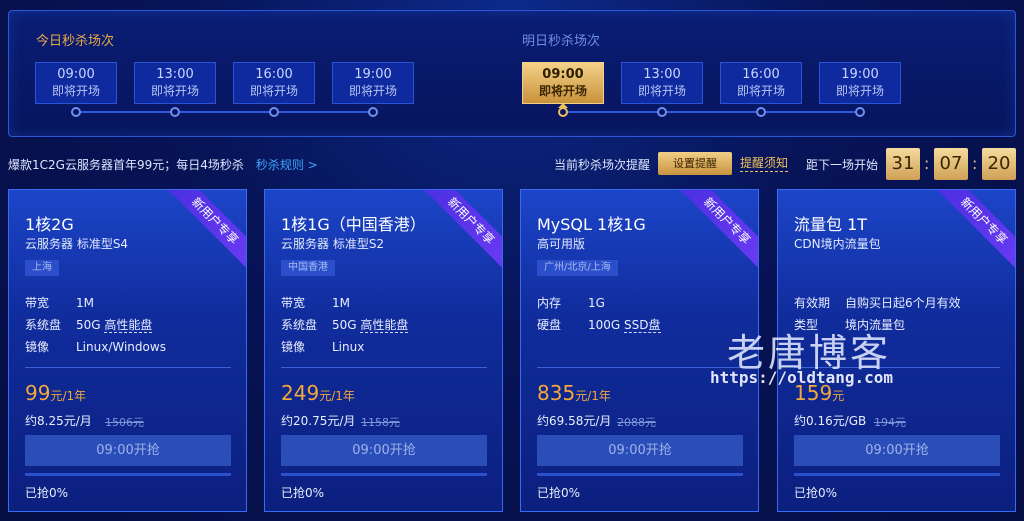 The width and height of the screenshot is (1024, 521). What do you see at coordinates (549, 303) in the screenshot?
I see `spec-key: 内存` at bounding box center [549, 303].